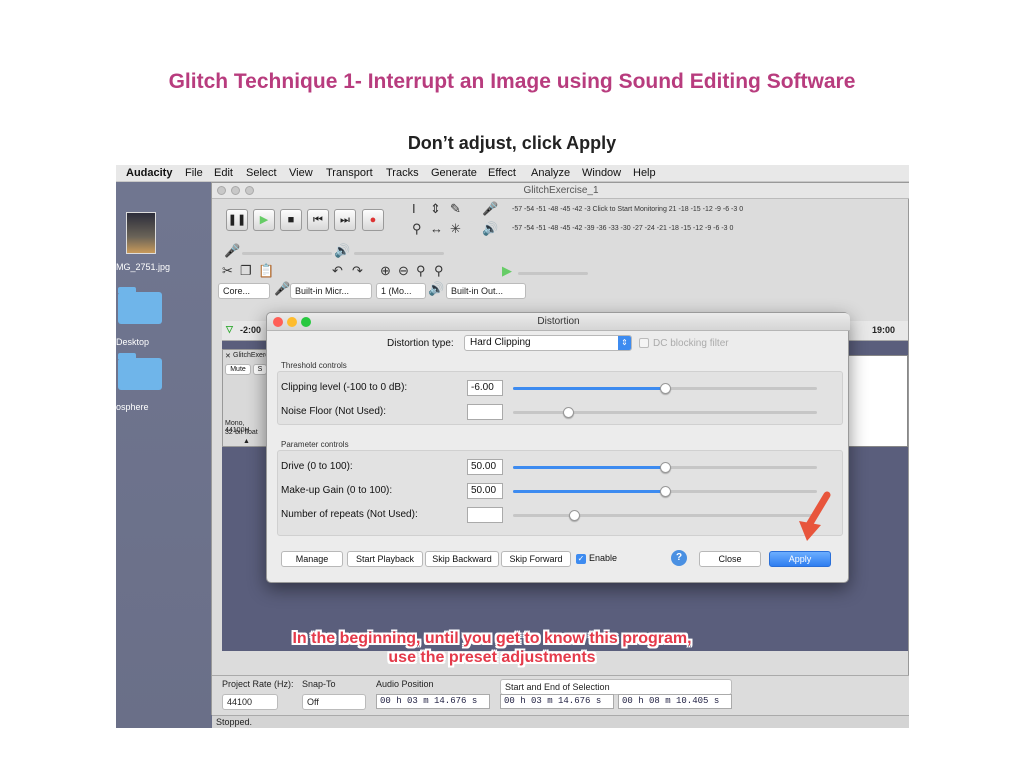 Image resolution: width=1024 pixels, height=768 pixels. Describe the element at coordinates (292, 322) in the screenshot. I see `dialog-minimize-icon` at that location.